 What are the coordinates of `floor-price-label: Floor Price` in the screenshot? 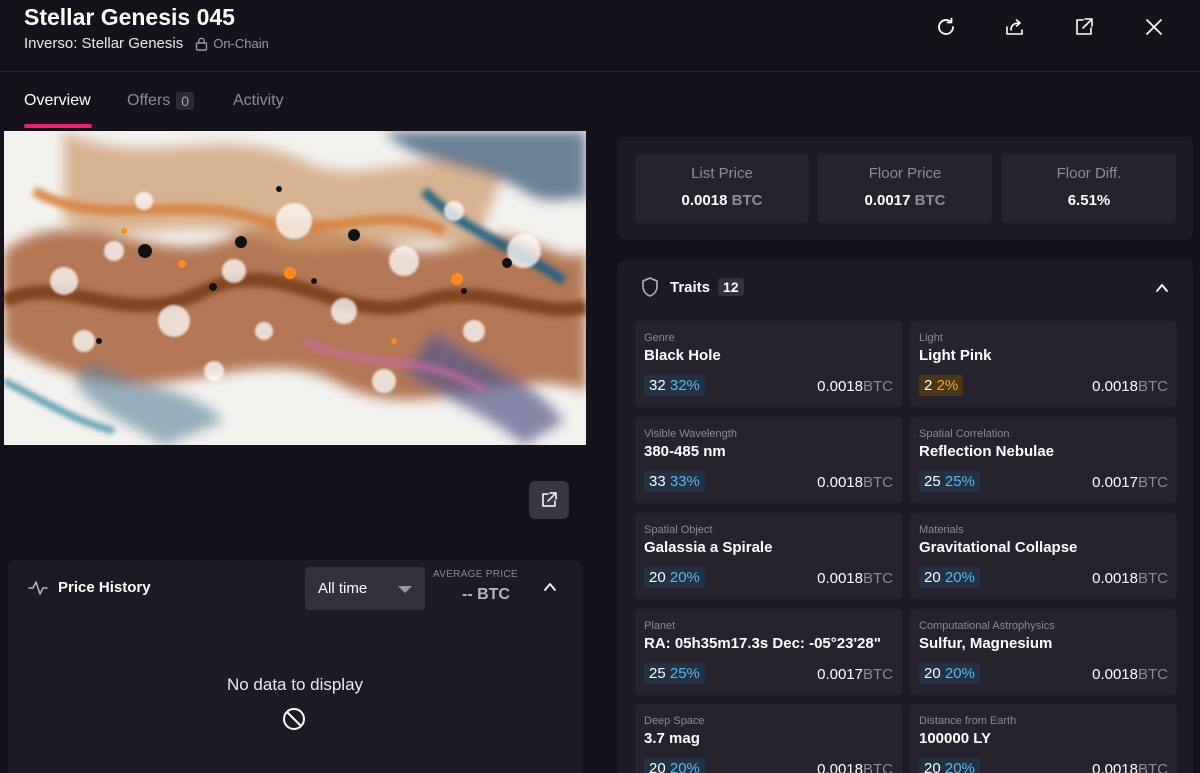 It's located at (905, 173).